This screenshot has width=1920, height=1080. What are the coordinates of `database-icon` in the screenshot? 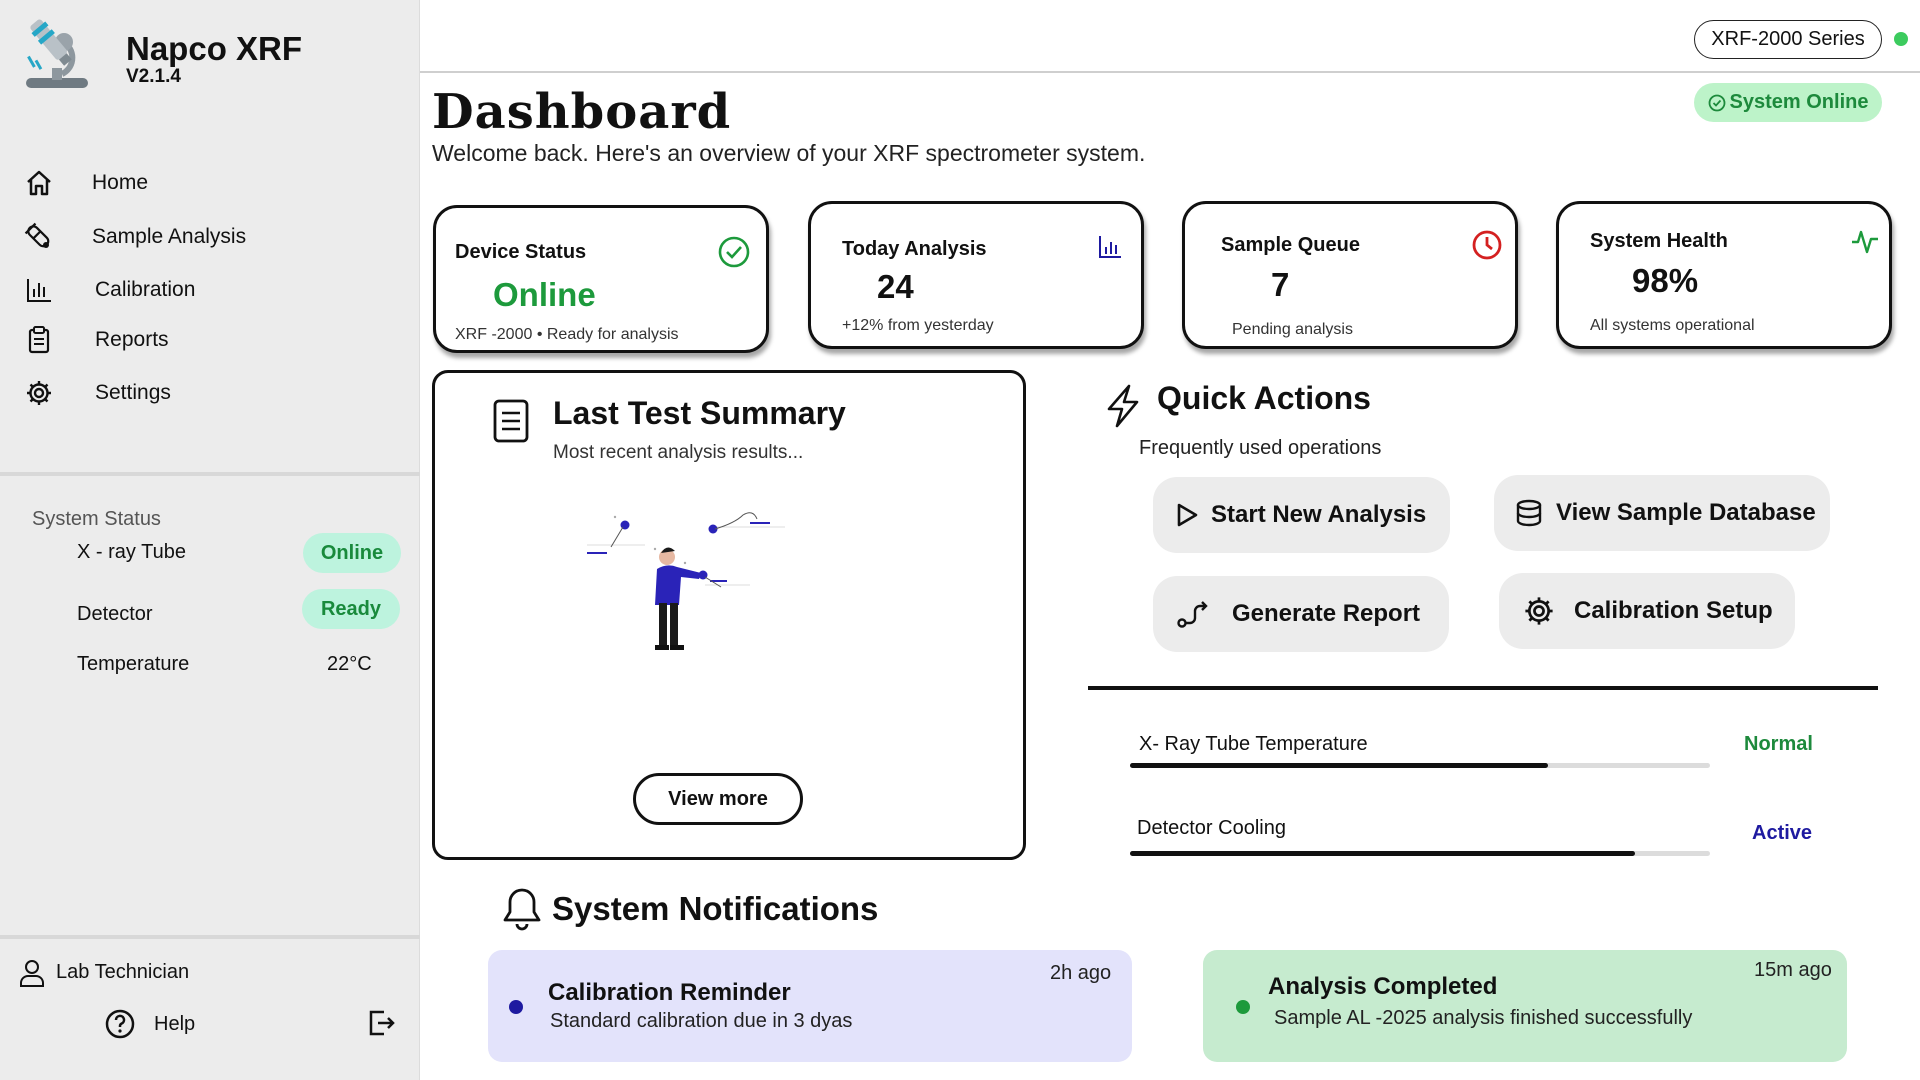 It's located at (1529, 513).